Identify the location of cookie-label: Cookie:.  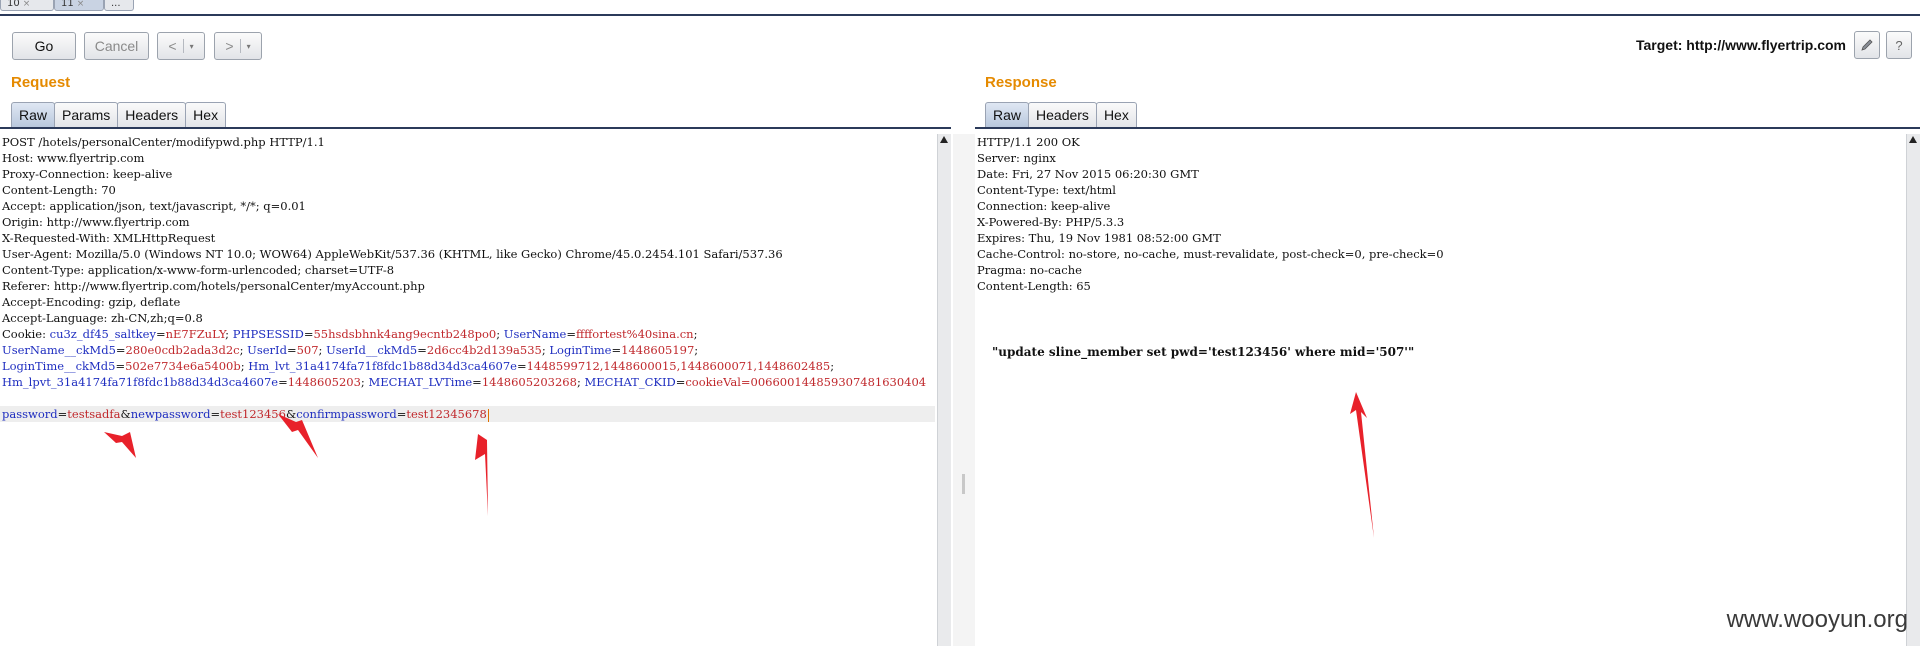
(26, 334).